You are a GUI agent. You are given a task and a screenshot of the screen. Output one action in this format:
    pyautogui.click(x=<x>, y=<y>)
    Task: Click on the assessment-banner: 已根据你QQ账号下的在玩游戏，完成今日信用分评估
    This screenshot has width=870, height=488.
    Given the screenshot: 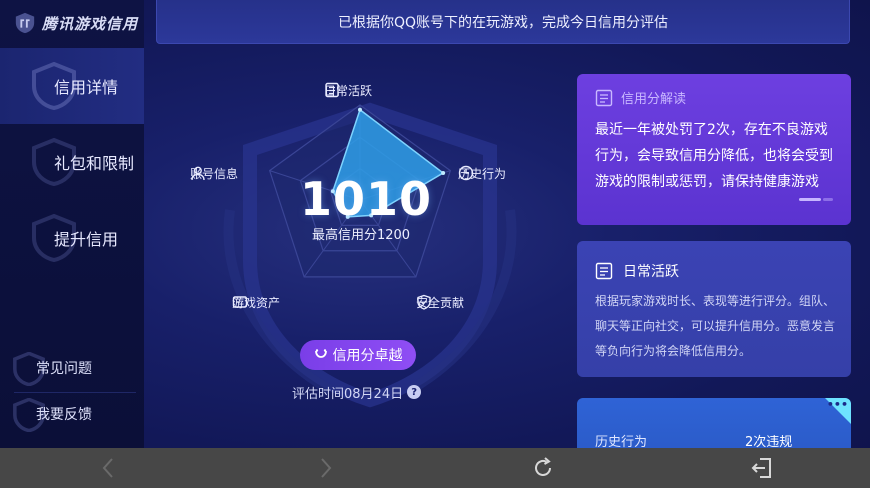 What is the action you would take?
    pyautogui.click(x=503, y=22)
    